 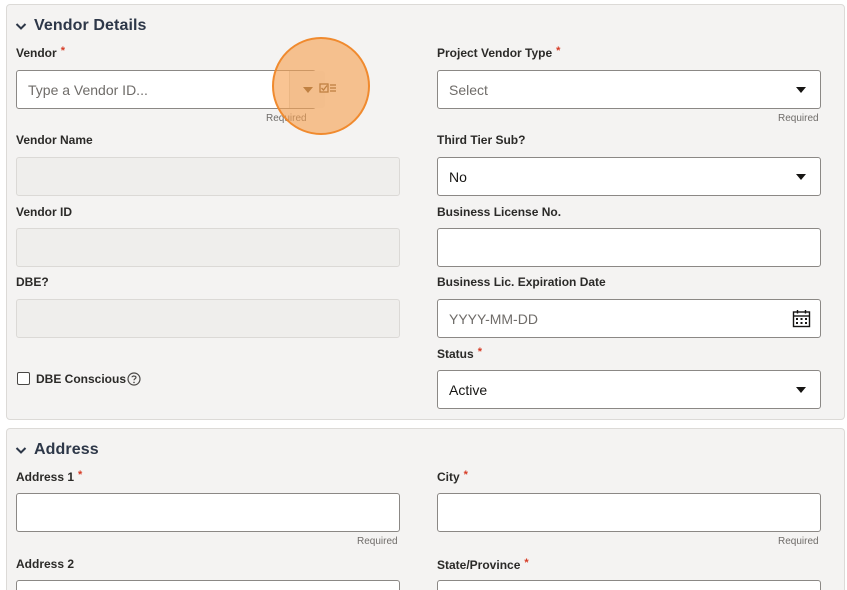 What do you see at coordinates (798, 541) in the screenshot?
I see `city-required-hint: Required` at bounding box center [798, 541].